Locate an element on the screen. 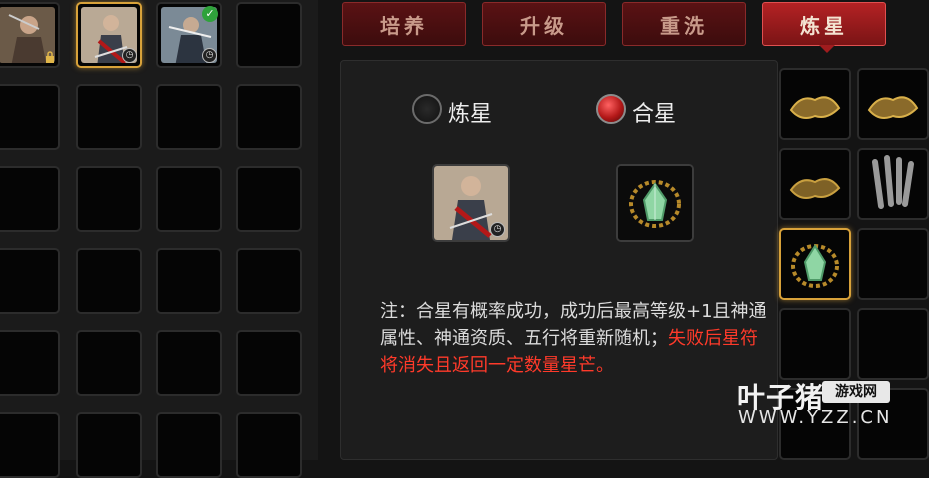  watermark-url: WWW.YZZ.CN is located at coordinates (815, 417).